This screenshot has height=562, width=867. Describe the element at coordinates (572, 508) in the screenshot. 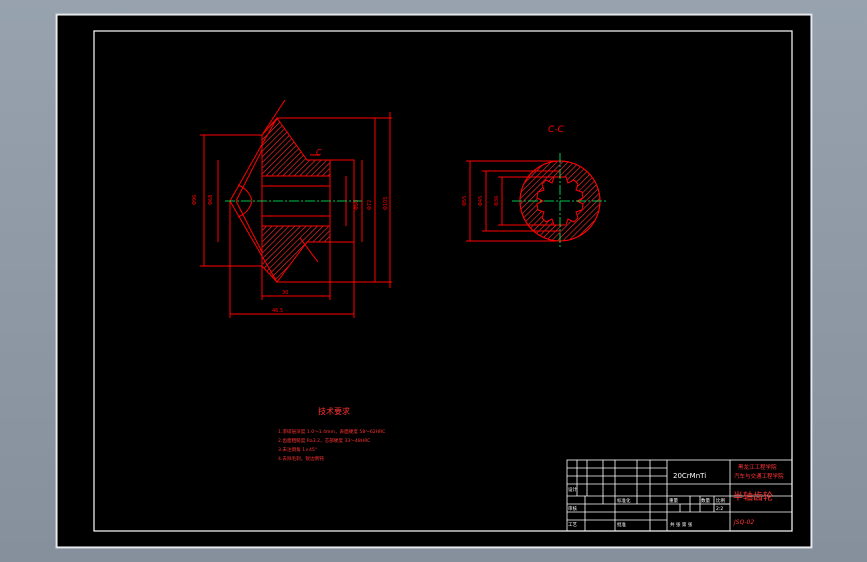

I see `row-checker: 审核` at that location.